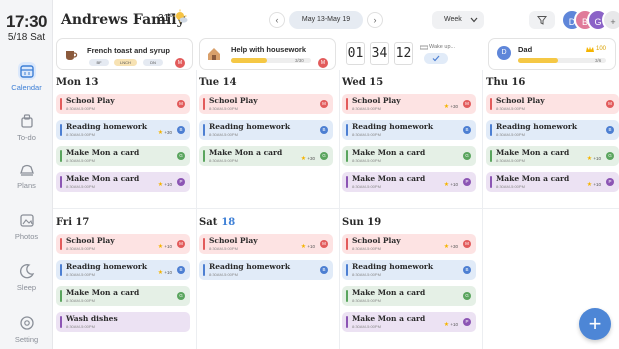  Describe the element at coordinates (362, 82) in the screenshot. I see `day-header: Wed 15` at that location.